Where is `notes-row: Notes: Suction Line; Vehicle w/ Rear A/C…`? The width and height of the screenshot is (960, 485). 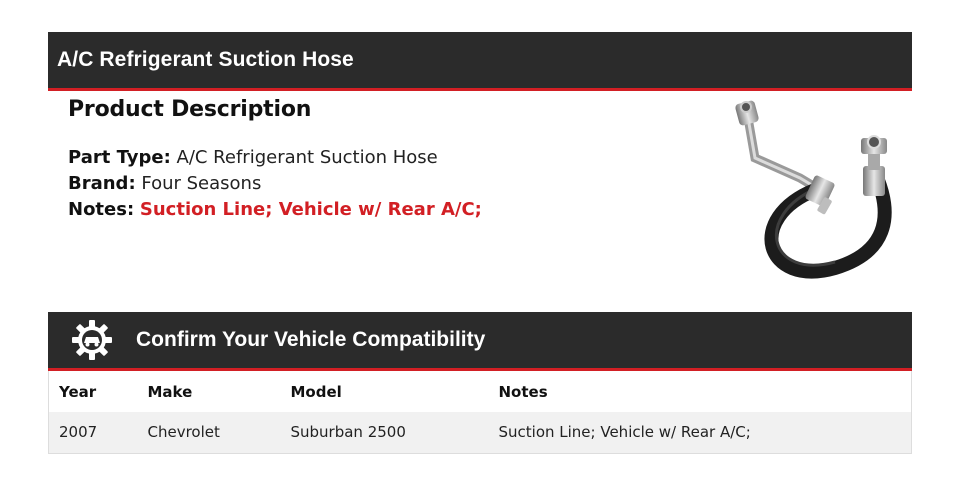
notes-row: Notes: Suction Line; Vehicle w/ Rear A/C… is located at coordinates (368, 210).